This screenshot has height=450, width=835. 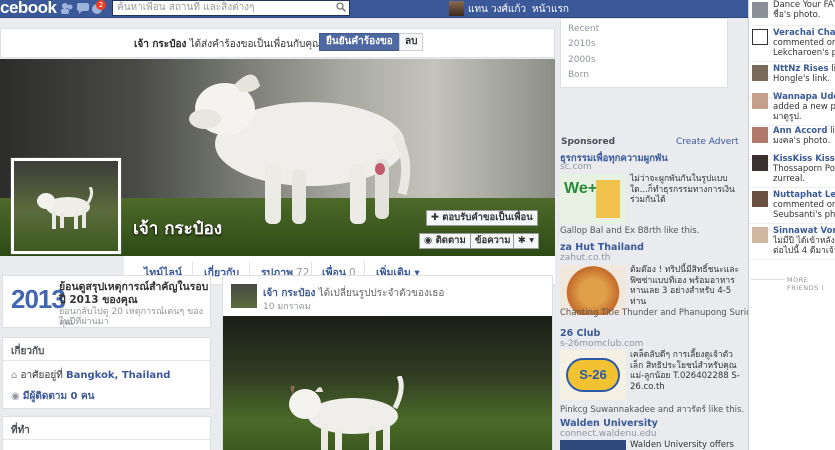 I want to click on search-icon, so click(x=341, y=7).